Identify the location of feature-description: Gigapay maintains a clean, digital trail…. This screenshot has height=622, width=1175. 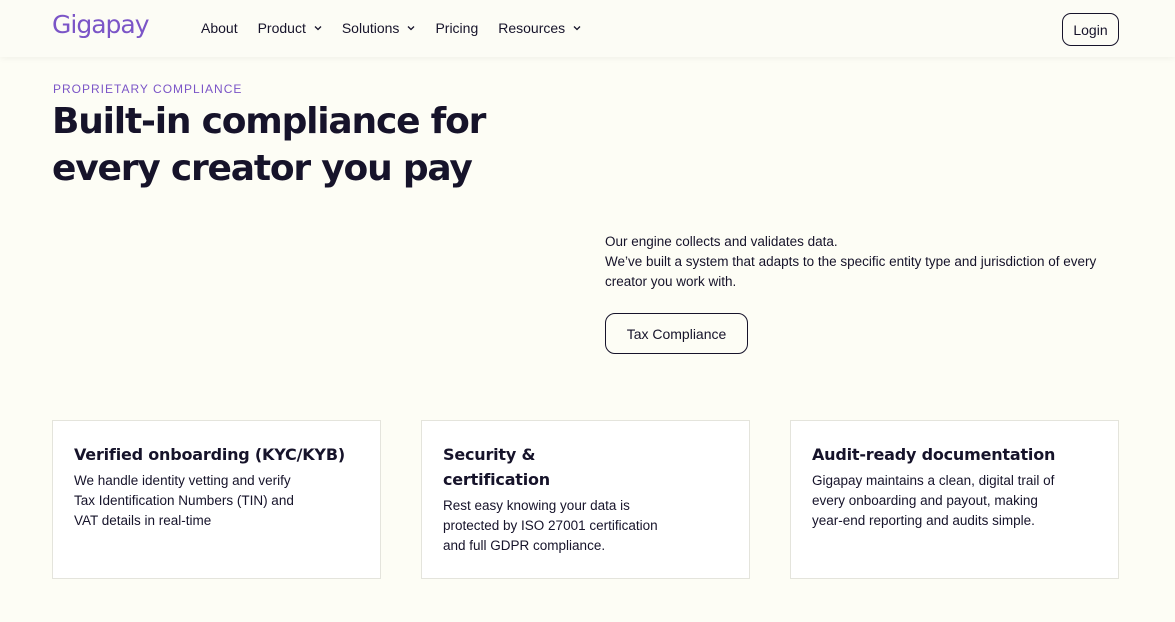
(933, 500).